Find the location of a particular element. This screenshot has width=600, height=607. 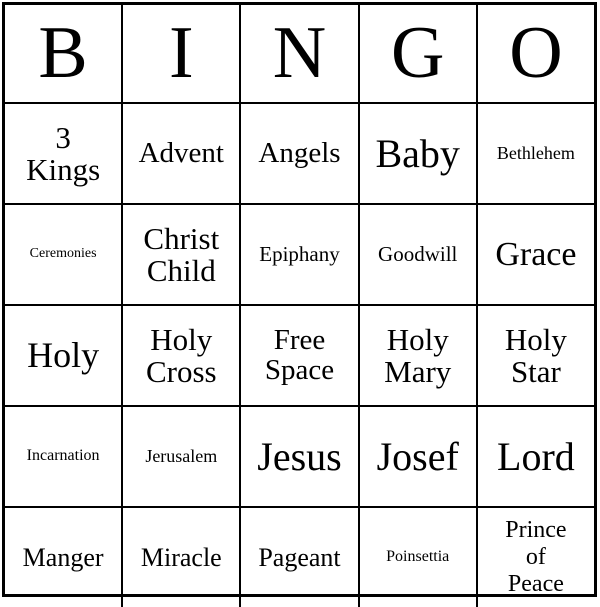

header-letter-text: B is located at coordinates (63, 53).